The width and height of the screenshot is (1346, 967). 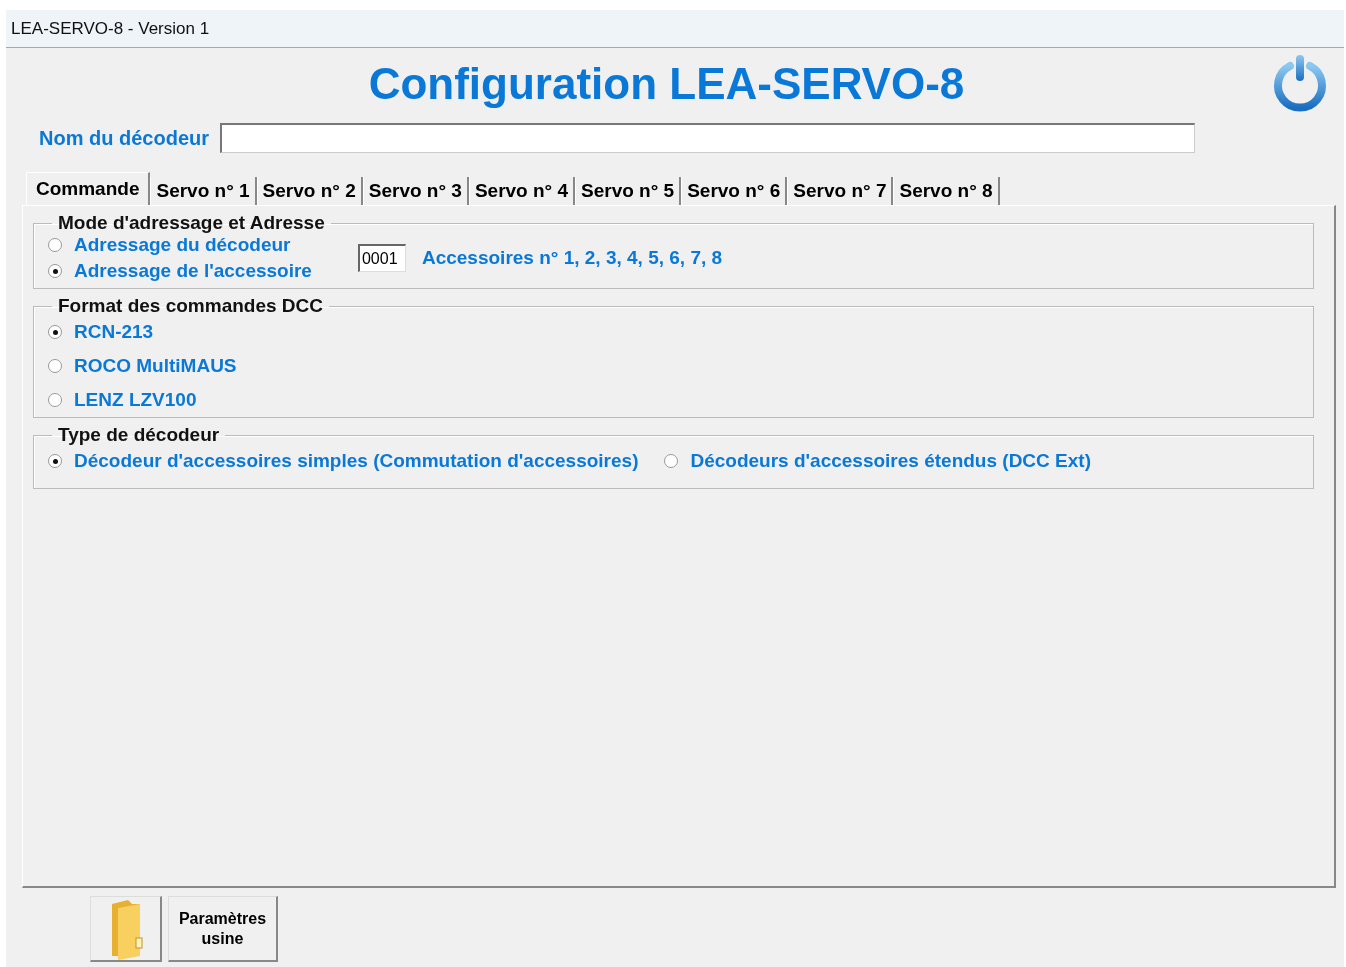 What do you see at coordinates (126, 929) in the screenshot?
I see `folder-button` at bounding box center [126, 929].